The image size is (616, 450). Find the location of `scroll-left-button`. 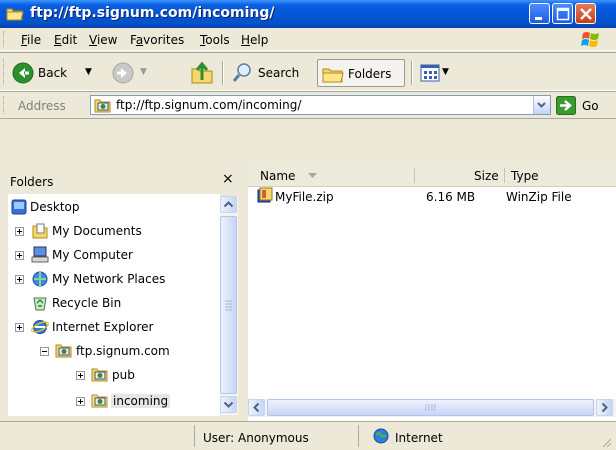

scroll-left-button is located at coordinates (256, 407).